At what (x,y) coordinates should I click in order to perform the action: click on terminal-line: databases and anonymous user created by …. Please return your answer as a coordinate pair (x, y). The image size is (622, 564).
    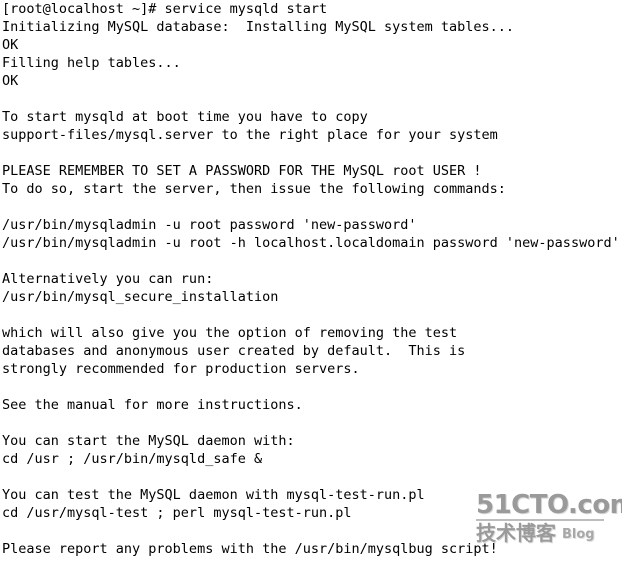
    Looking at the image, I should click on (234, 351).